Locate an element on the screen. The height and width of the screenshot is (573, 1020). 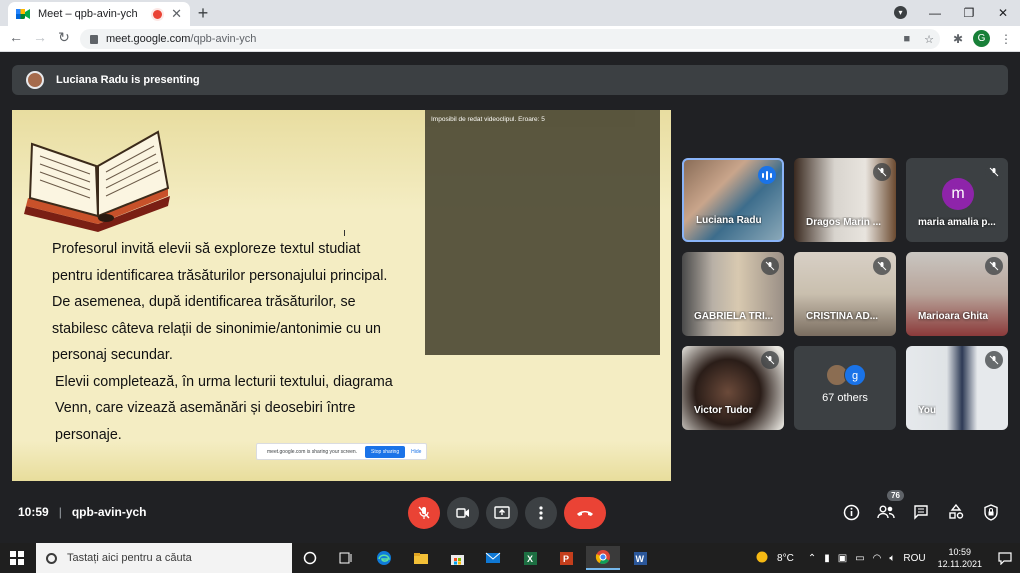
back-icon: ← is located at coordinates (16, 37).